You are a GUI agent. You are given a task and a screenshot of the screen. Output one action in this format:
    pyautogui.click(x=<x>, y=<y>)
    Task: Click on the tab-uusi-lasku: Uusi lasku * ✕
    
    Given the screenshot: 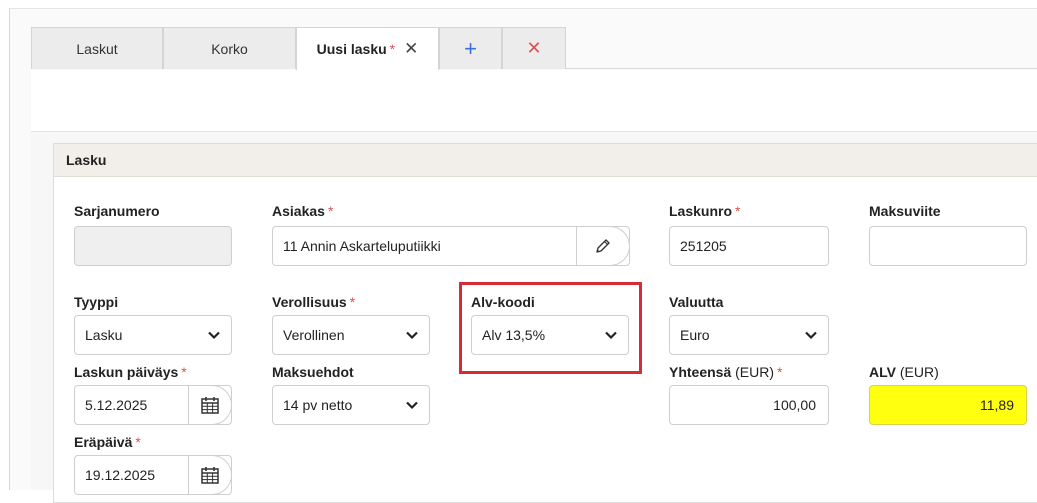 What is the action you would take?
    pyautogui.click(x=367, y=48)
    